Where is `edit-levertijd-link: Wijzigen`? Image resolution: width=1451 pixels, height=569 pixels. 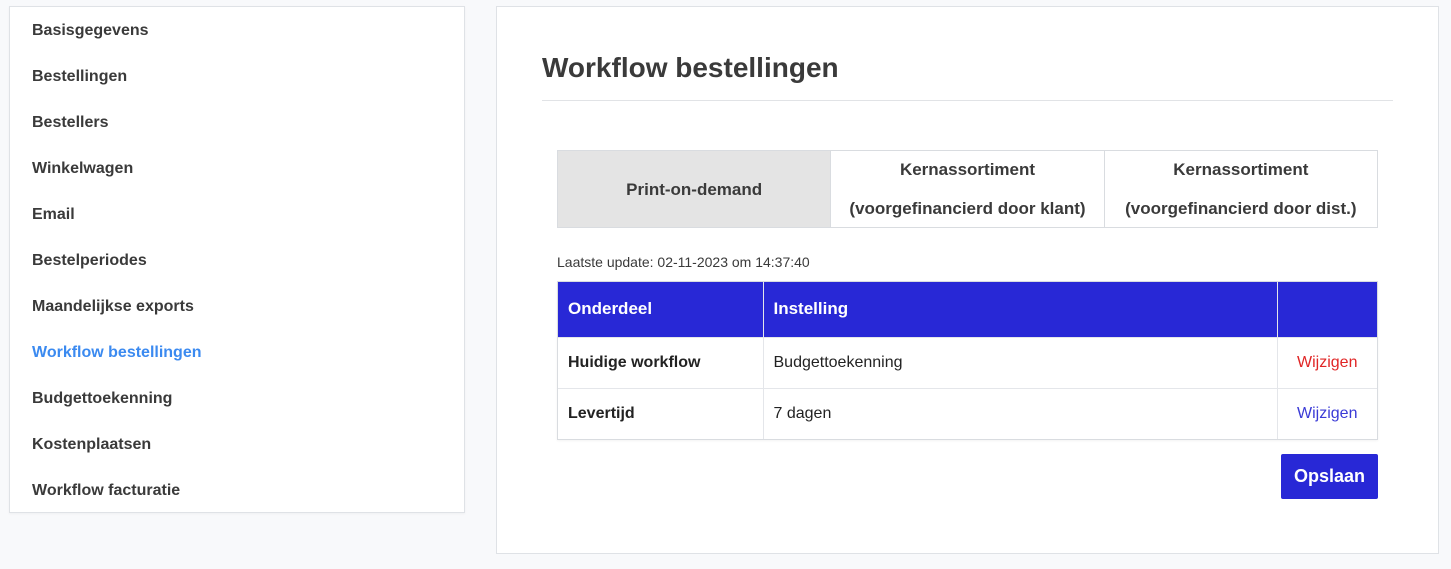
edit-levertijd-link: Wijzigen is located at coordinates (1327, 413).